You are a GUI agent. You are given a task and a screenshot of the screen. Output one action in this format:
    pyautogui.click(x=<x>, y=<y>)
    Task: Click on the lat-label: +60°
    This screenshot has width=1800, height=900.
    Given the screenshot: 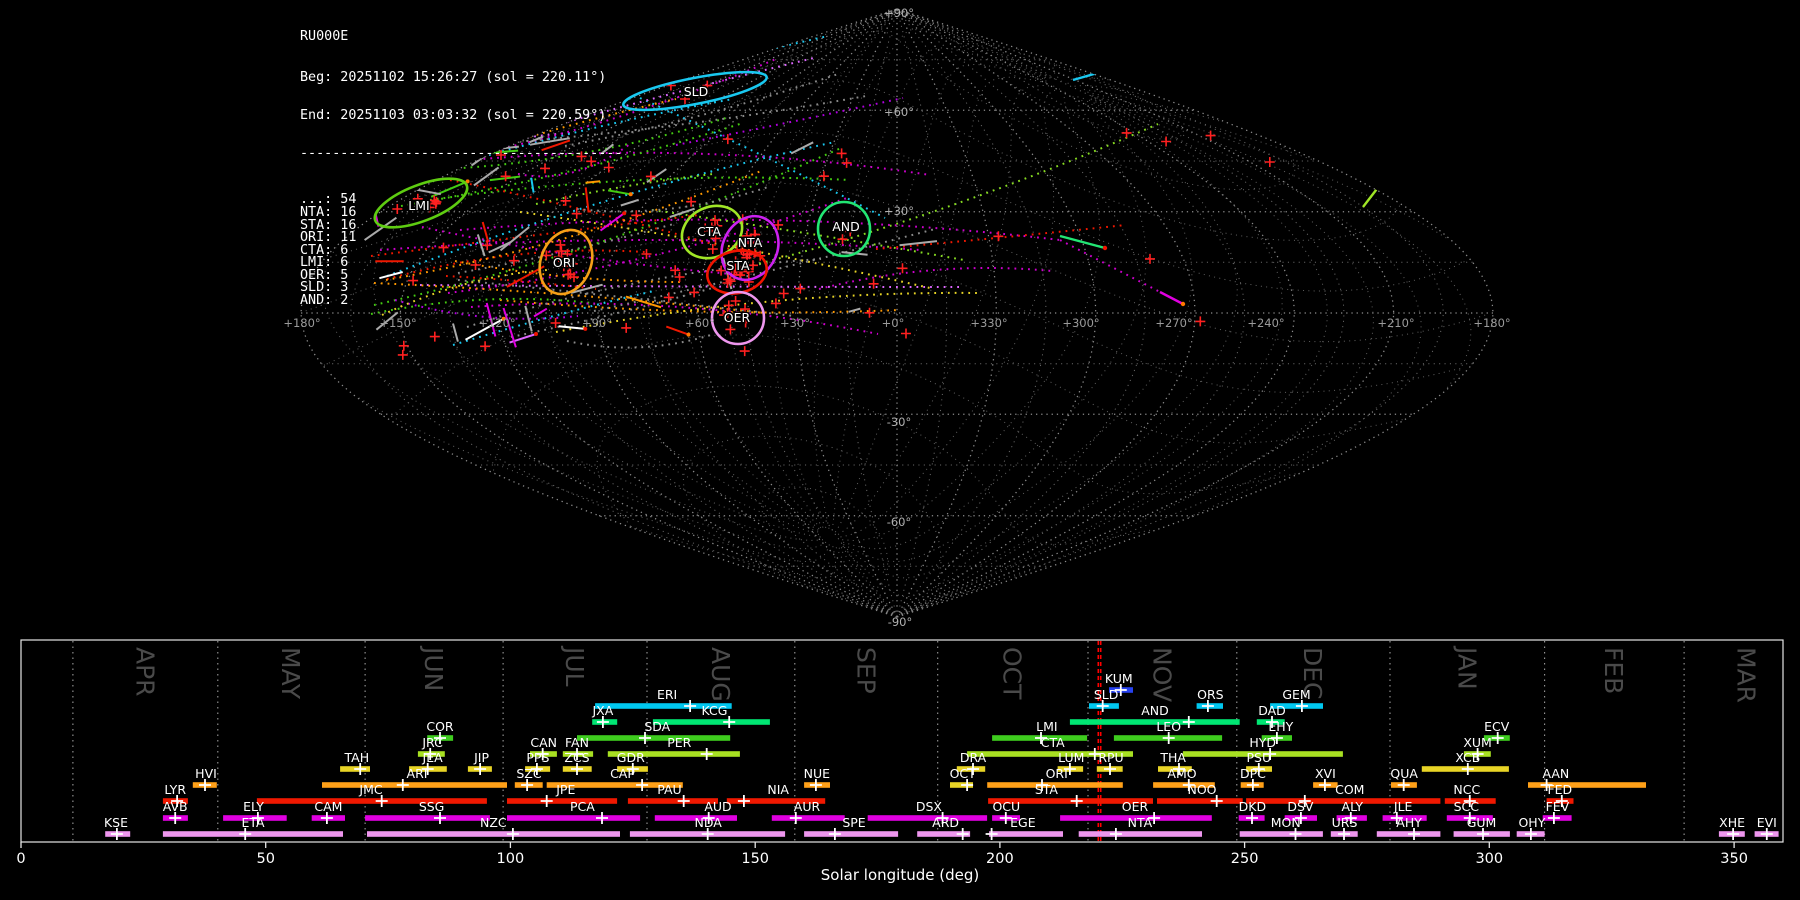 What is the action you would take?
    pyautogui.click(x=899, y=112)
    